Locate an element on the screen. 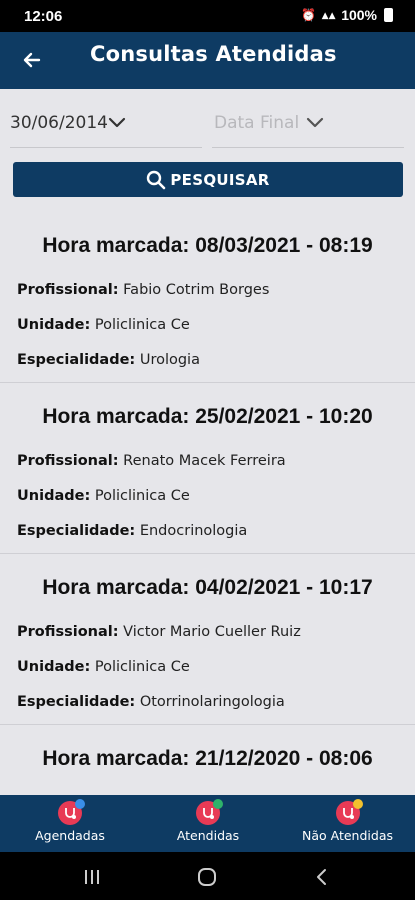 The height and width of the screenshot is (900, 415). appointment-time: Hora marcada: 08/03/2021 - 08:19 is located at coordinates (207, 245).